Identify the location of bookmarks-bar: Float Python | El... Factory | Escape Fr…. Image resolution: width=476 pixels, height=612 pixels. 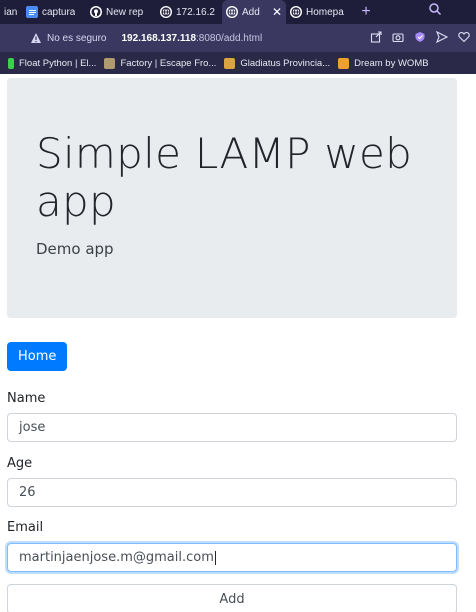
(238, 63).